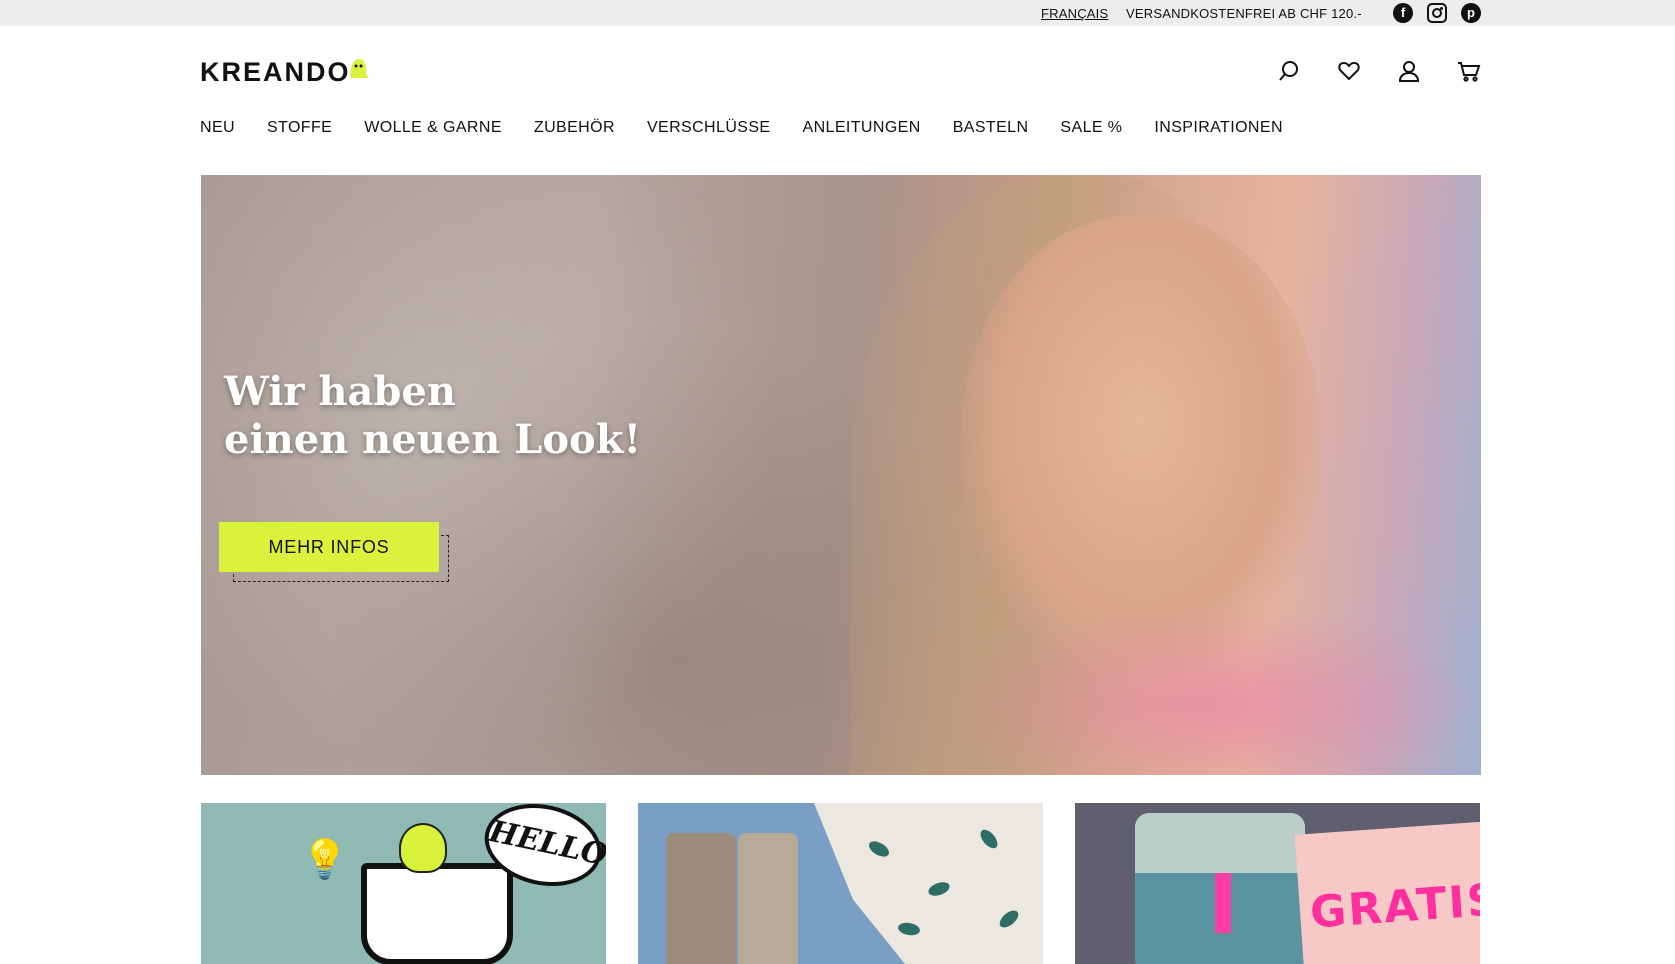 The image size is (1675, 964). What do you see at coordinates (709, 128) in the screenshot?
I see `nav-item-verschluesse: VERSCHLÜSSE` at bounding box center [709, 128].